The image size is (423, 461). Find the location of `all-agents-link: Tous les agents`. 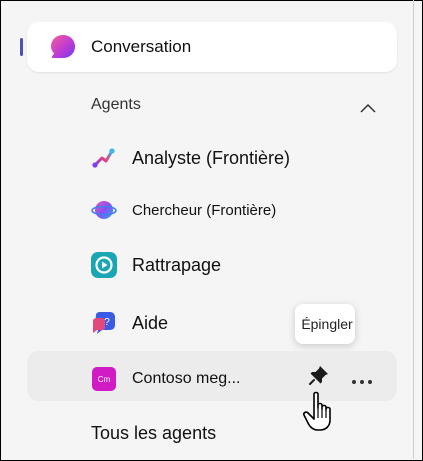

all-agents-link: Tous les agents is located at coordinates (153, 433).